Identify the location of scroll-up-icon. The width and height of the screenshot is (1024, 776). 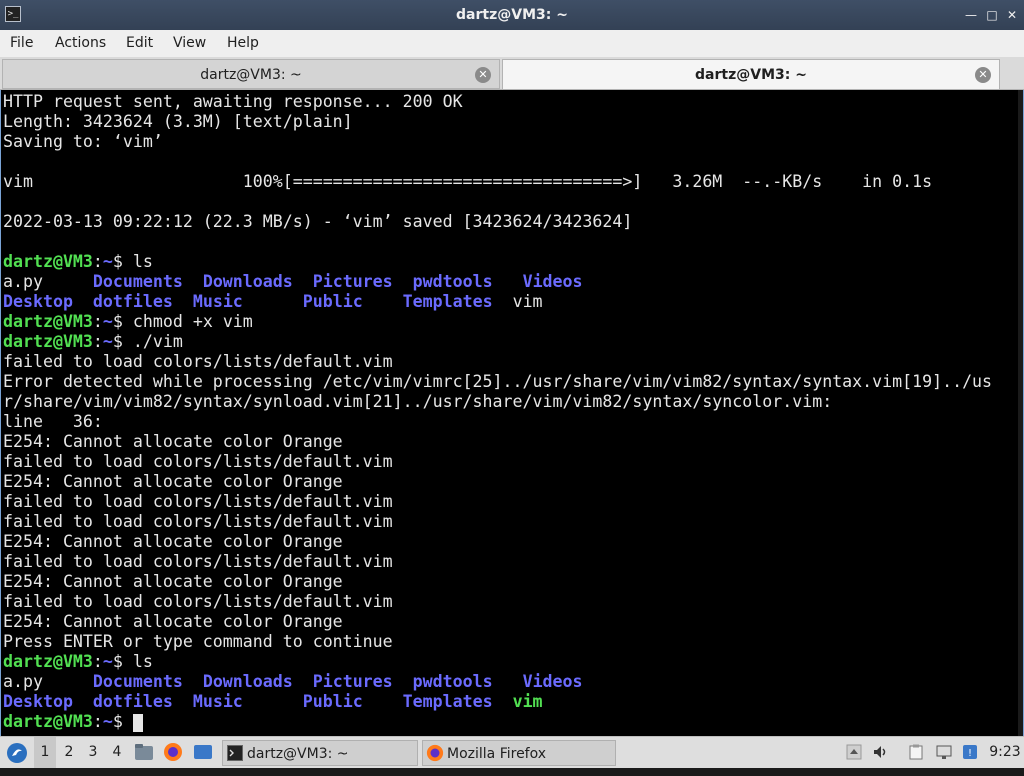
(854, 752).